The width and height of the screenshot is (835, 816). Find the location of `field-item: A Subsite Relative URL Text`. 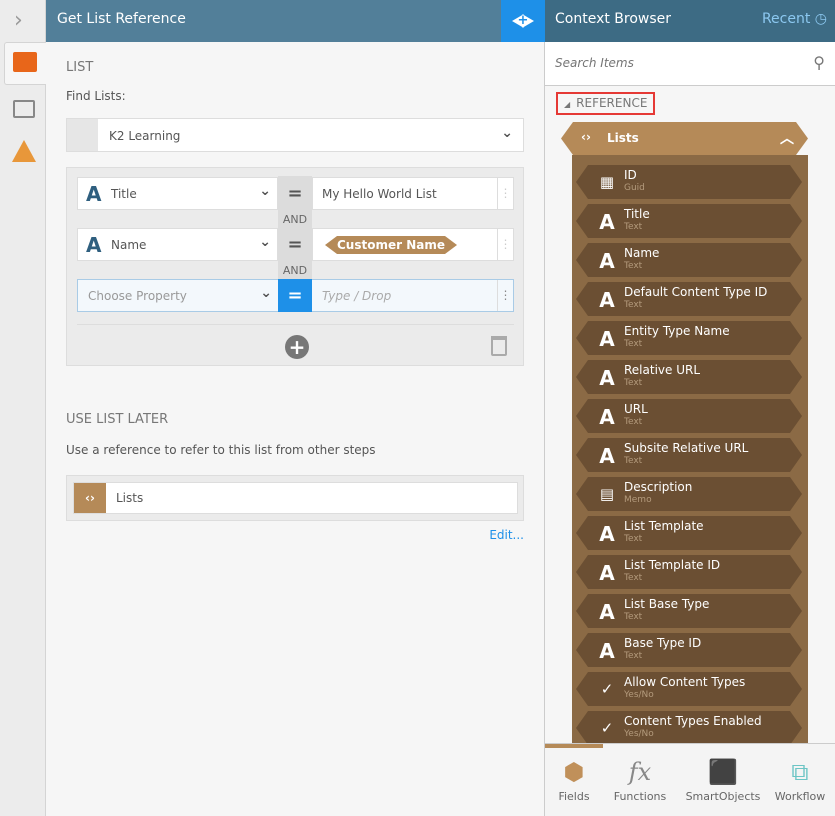

field-item: A Subsite Relative URL Text is located at coordinates (689, 455).